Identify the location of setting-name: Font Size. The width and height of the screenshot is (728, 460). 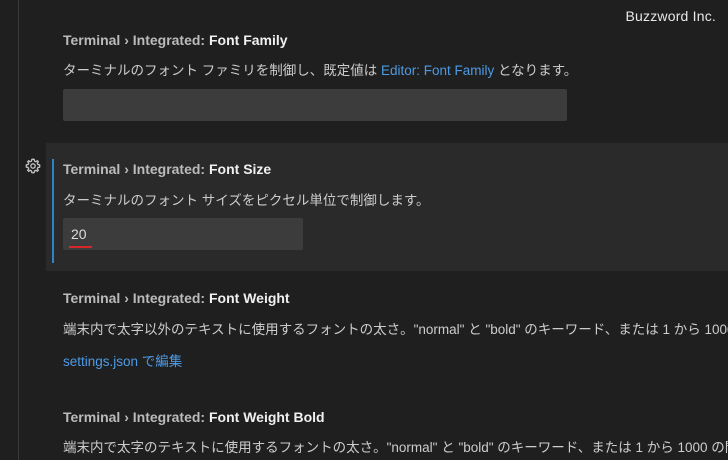
(240, 169).